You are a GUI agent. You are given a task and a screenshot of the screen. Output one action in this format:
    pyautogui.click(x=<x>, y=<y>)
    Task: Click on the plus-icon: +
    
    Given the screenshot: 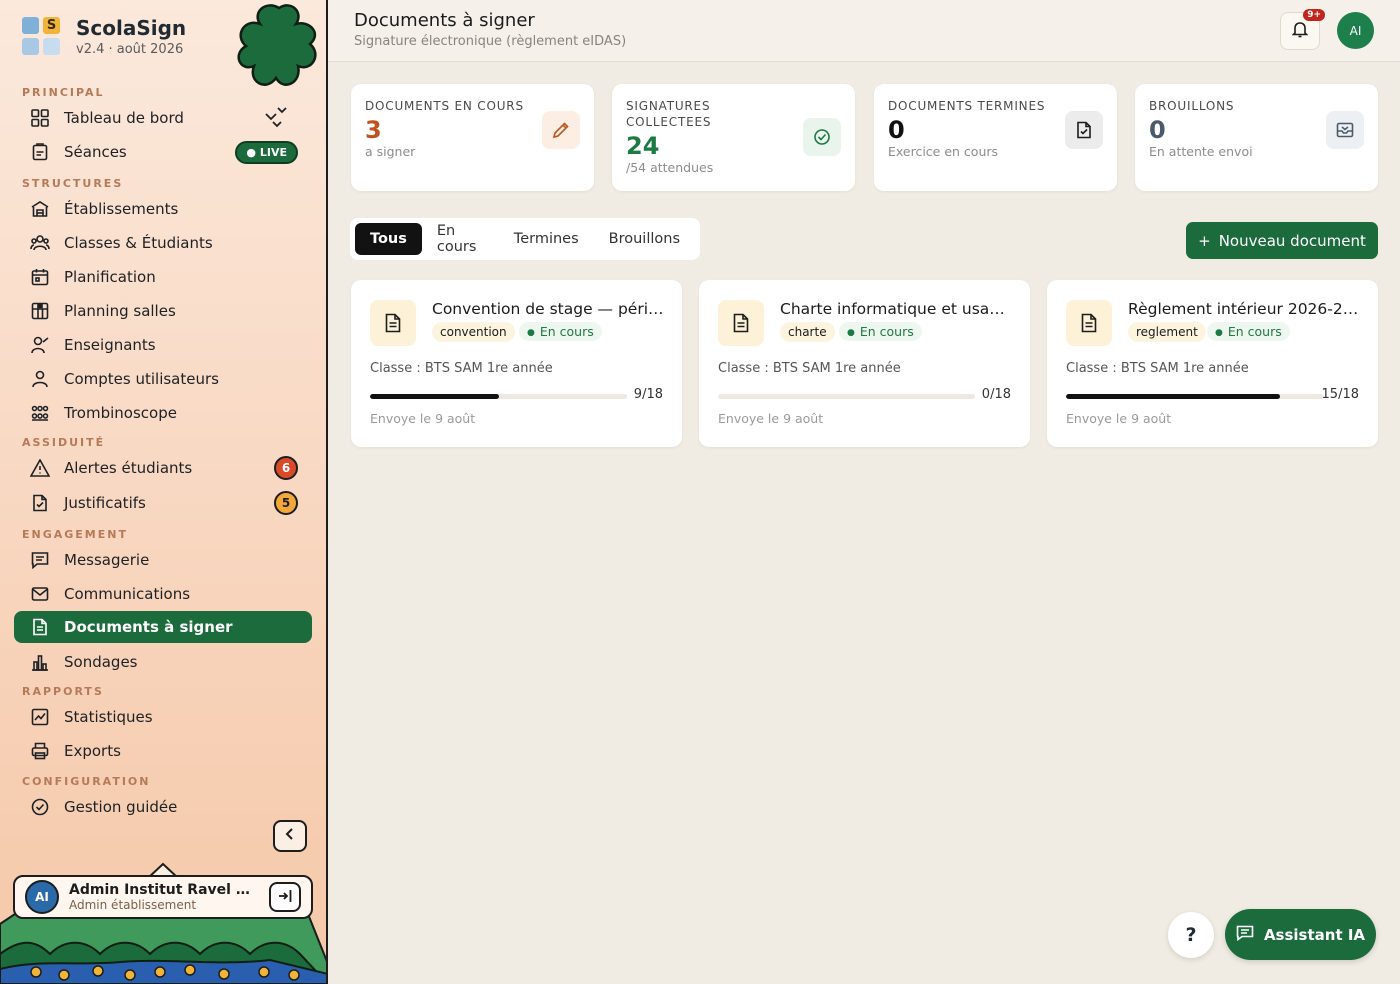 What is the action you would take?
    pyautogui.click(x=1204, y=240)
    